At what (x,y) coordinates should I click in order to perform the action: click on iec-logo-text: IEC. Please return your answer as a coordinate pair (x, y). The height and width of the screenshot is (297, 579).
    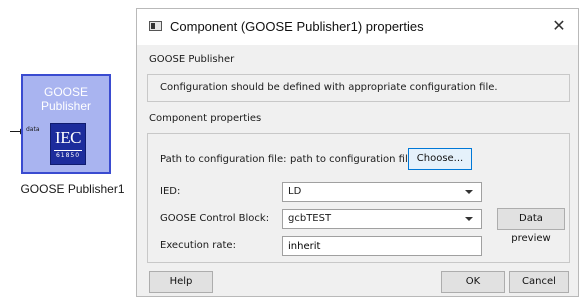
    Looking at the image, I should click on (68, 137).